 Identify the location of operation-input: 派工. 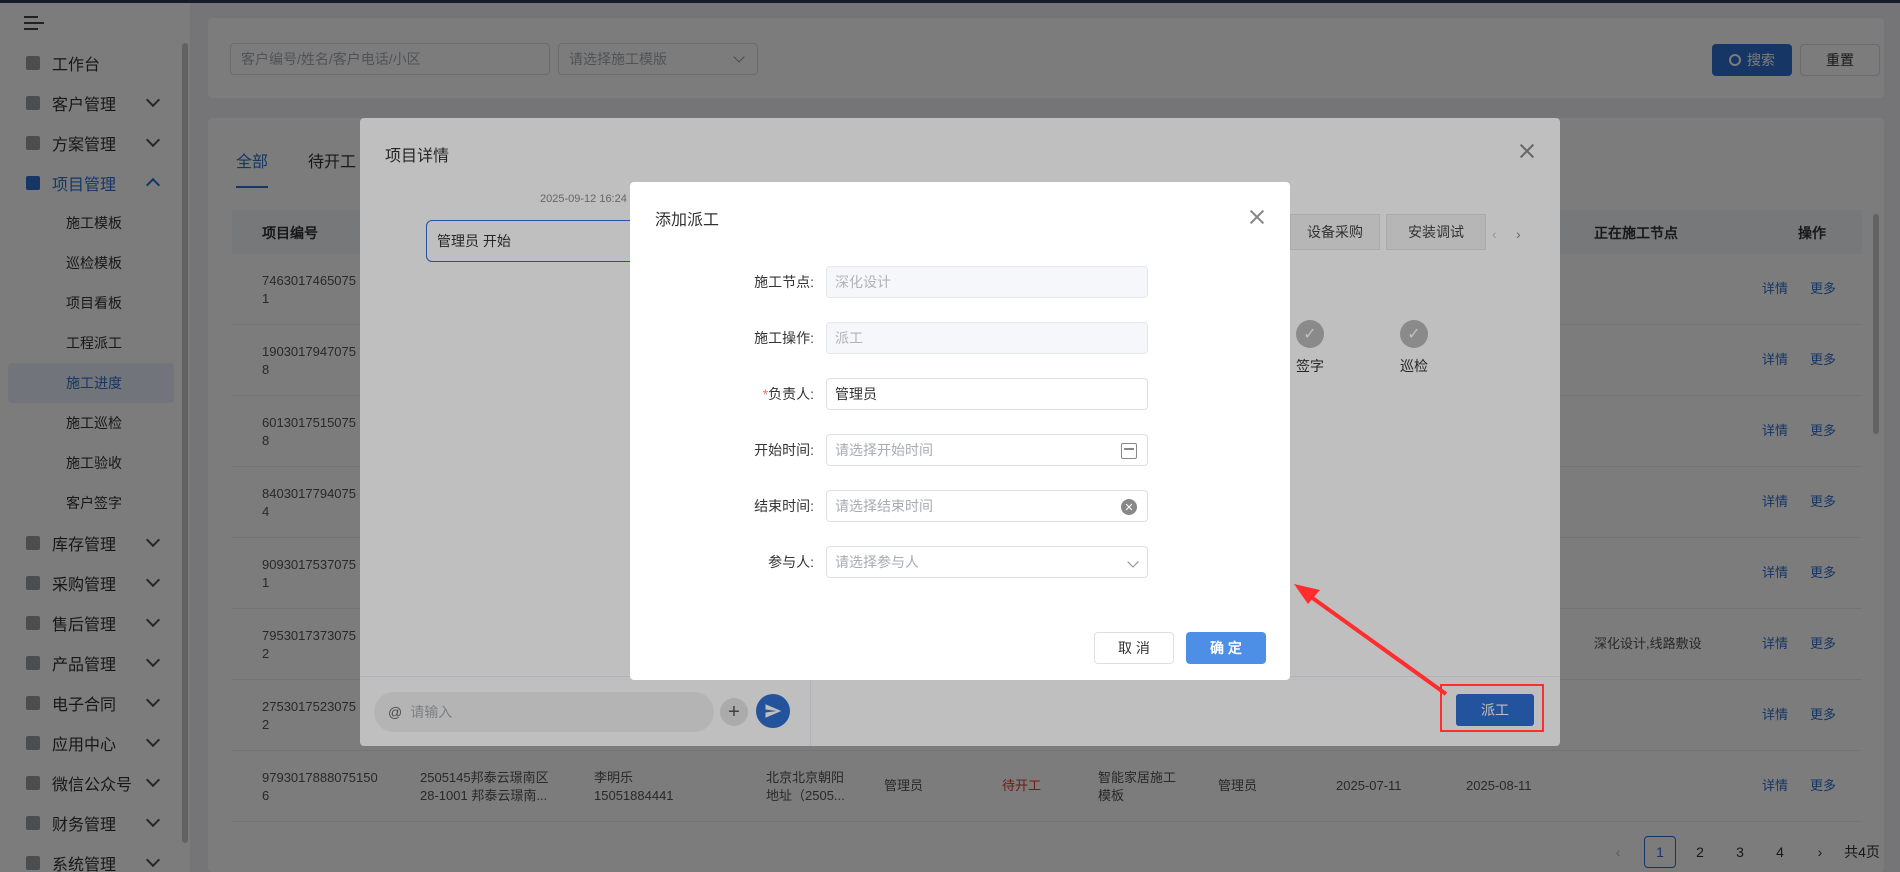
(987, 338).